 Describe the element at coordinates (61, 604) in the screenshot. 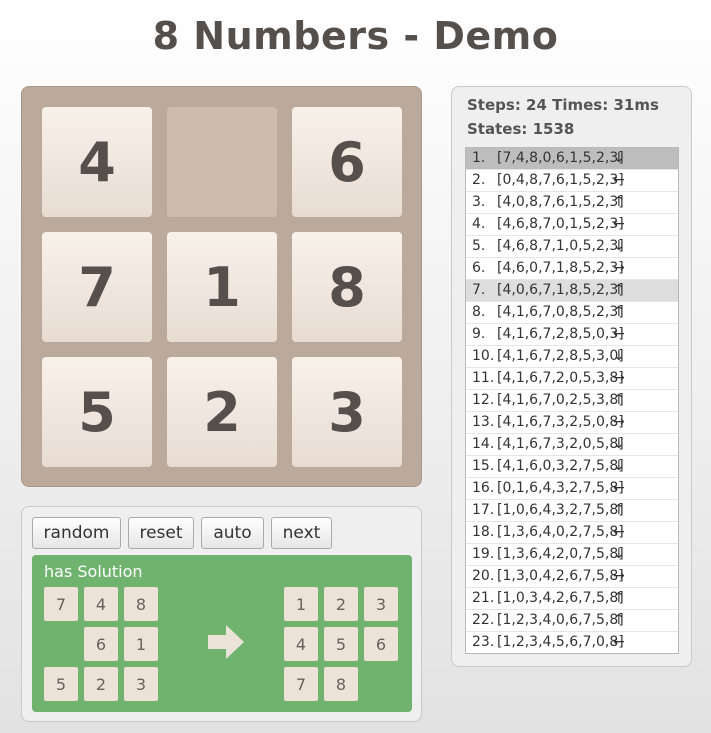

I see `start-mini-tile: 7` at that location.